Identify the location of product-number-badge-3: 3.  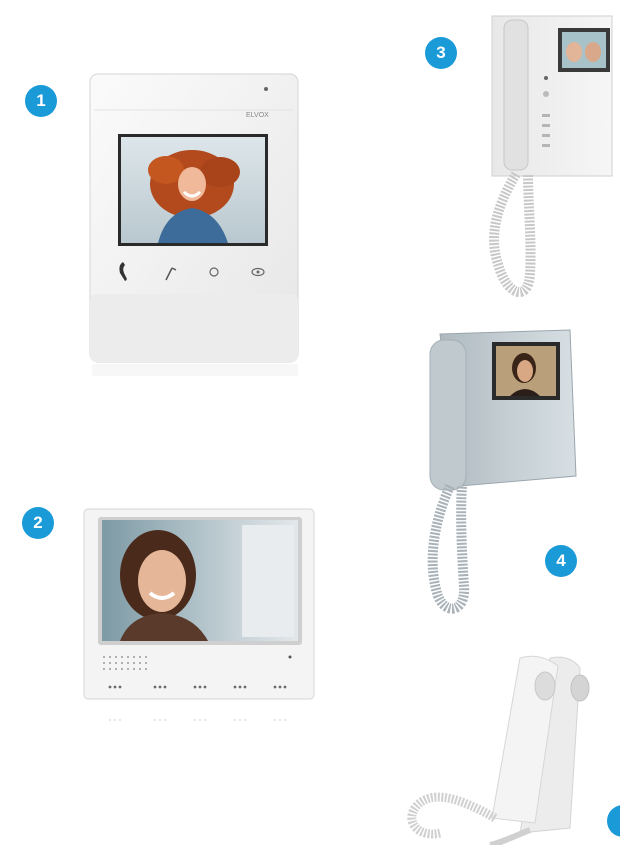
(441, 53).